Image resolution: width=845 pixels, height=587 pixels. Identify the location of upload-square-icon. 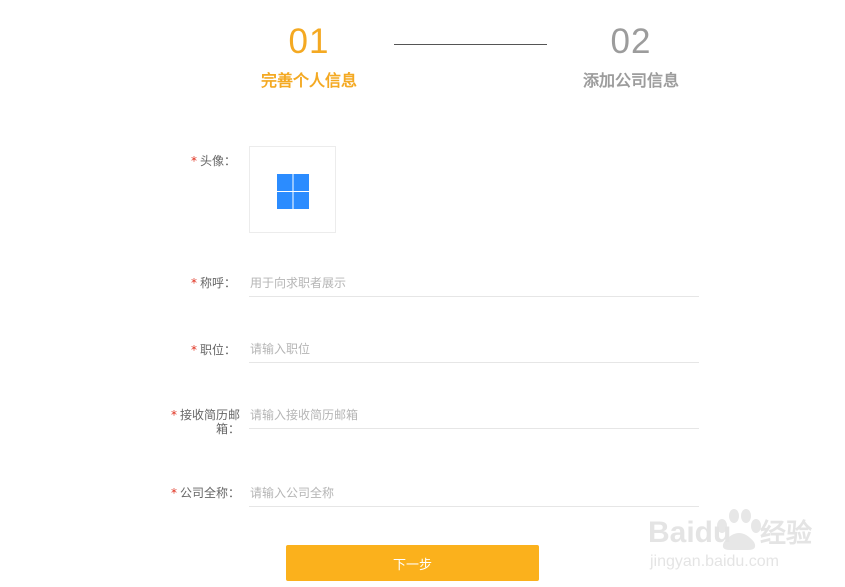
(293, 191).